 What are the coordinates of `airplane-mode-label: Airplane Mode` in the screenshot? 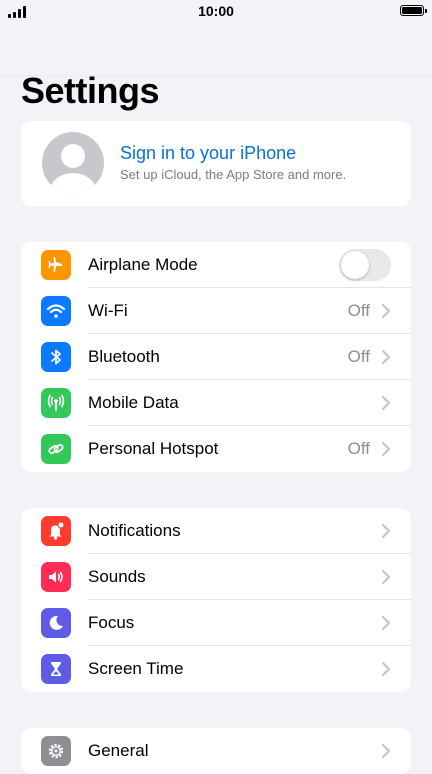 It's located at (143, 264).